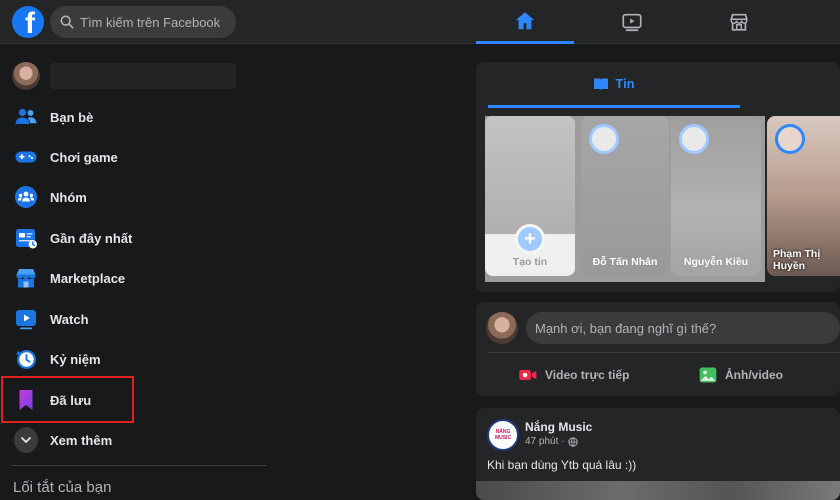 The height and width of the screenshot is (500, 840). I want to click on live-video-button: Video trực tiếp, so click(574, 375).